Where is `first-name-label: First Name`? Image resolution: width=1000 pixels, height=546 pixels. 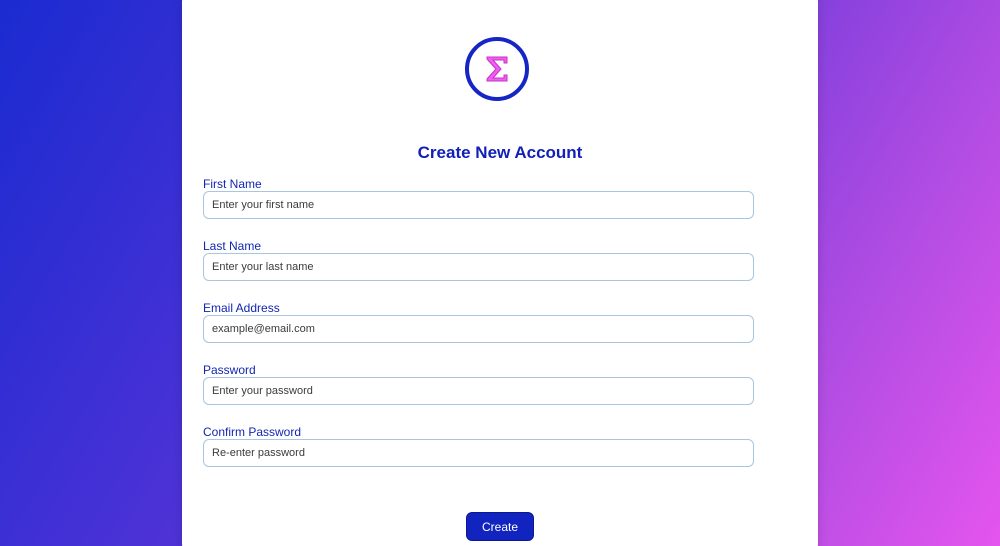 first-name-label: First Name is located at coordinates (232, 184).